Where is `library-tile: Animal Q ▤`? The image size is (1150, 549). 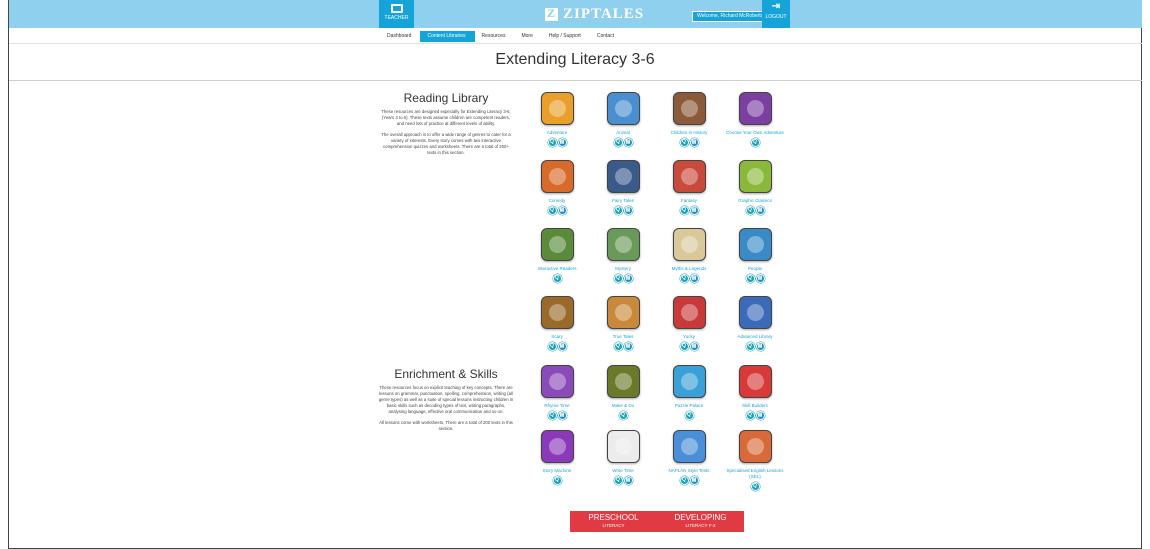 library-tile: Animal Q ▤ is located at coordinates (623, 119).